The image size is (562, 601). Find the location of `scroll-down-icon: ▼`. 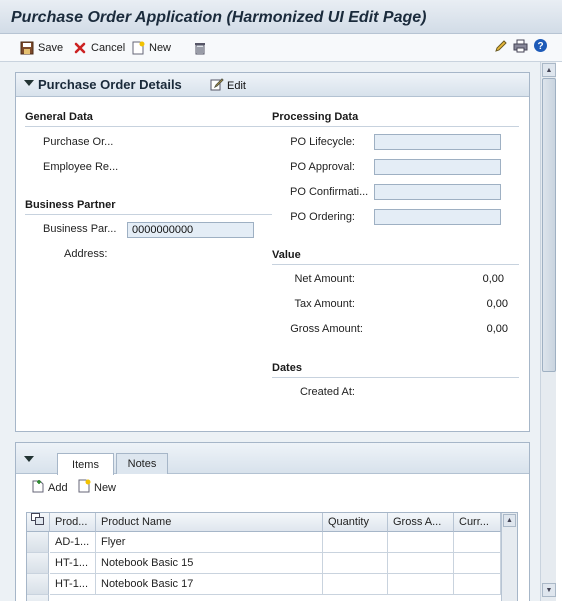

scroll-down-icon: ▼ is located at coordinates (549, 590).